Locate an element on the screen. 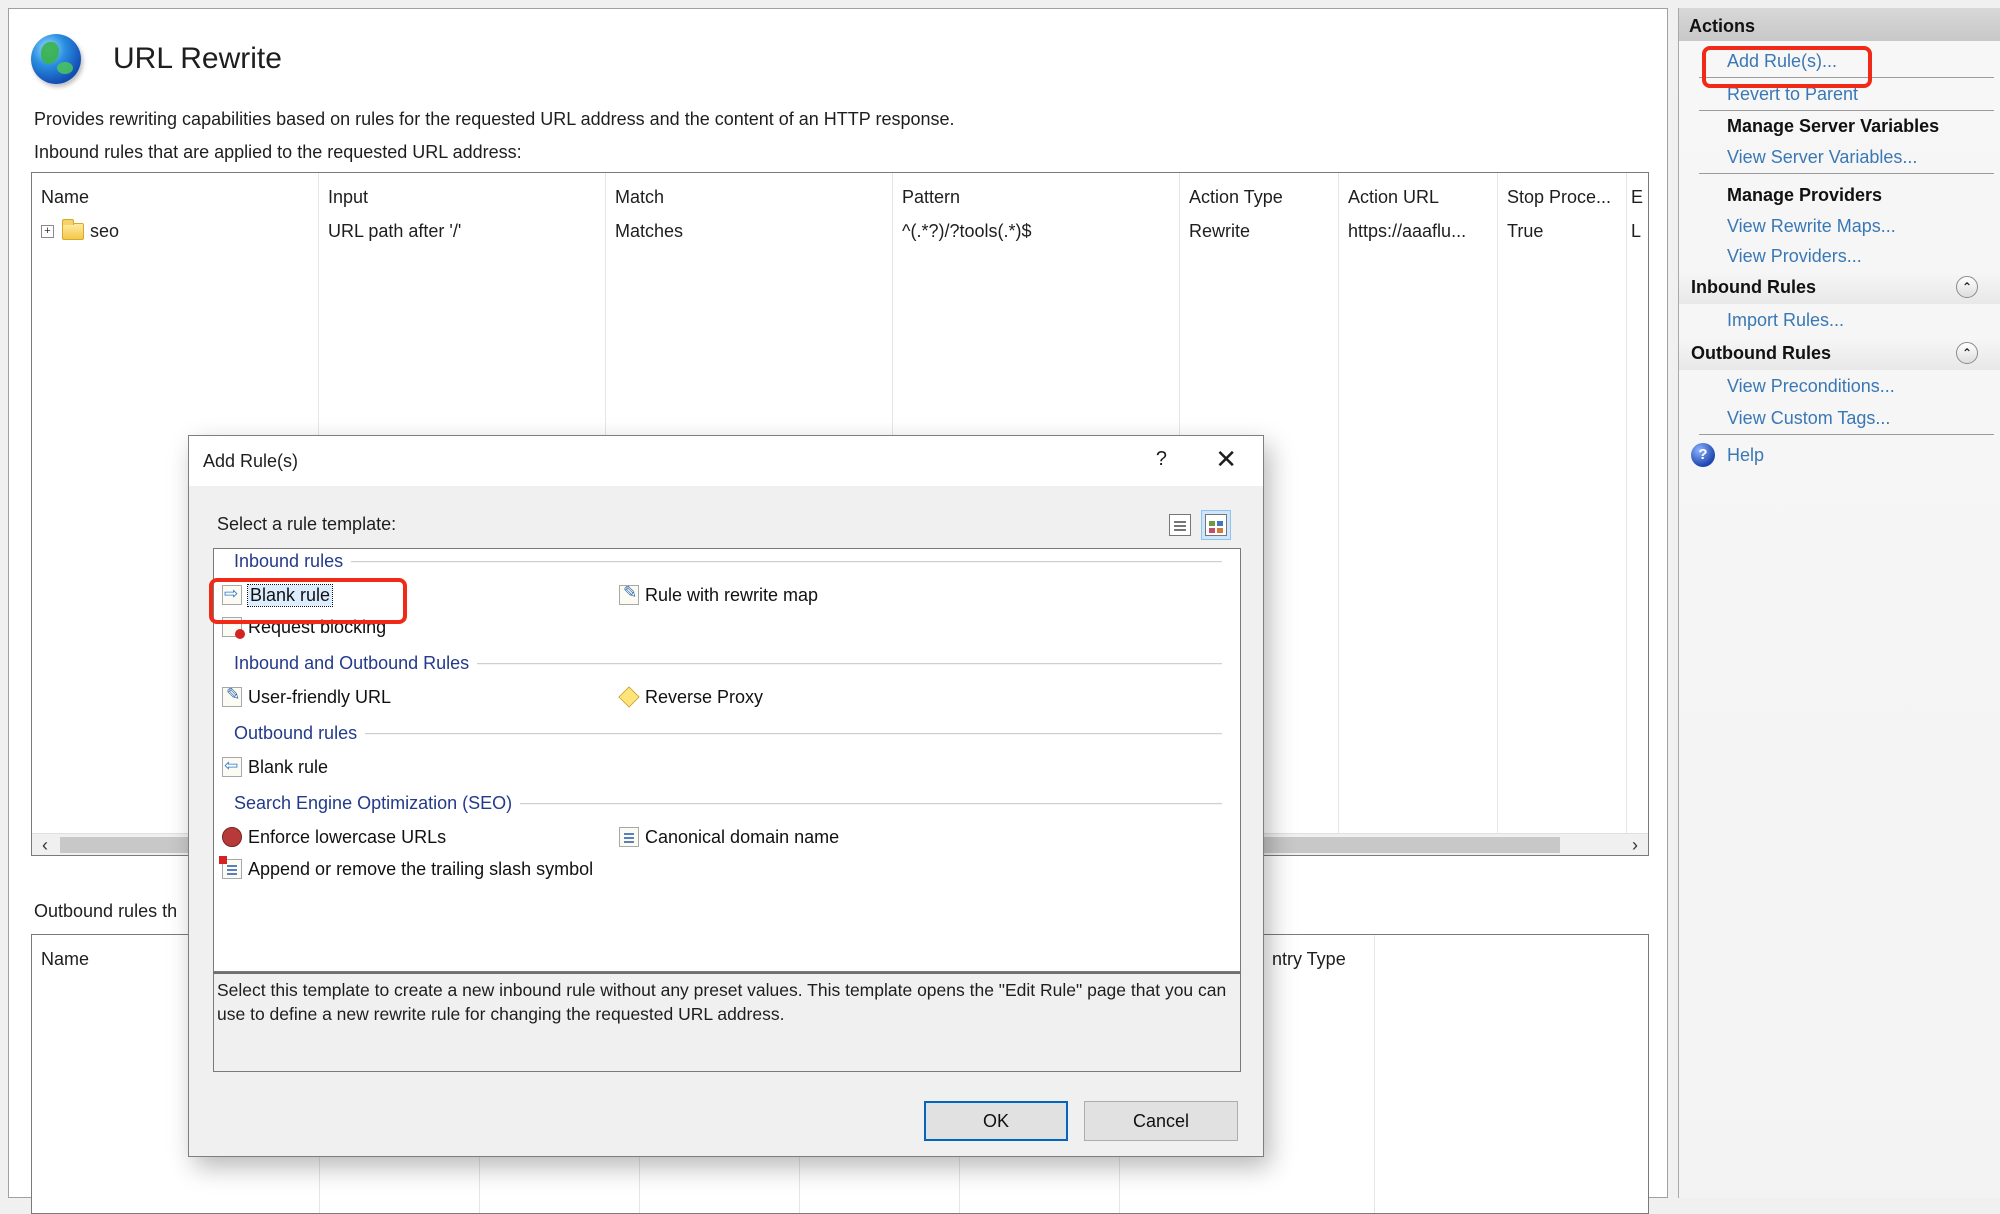  list-view-icon is located at coordinates (1180, 525).